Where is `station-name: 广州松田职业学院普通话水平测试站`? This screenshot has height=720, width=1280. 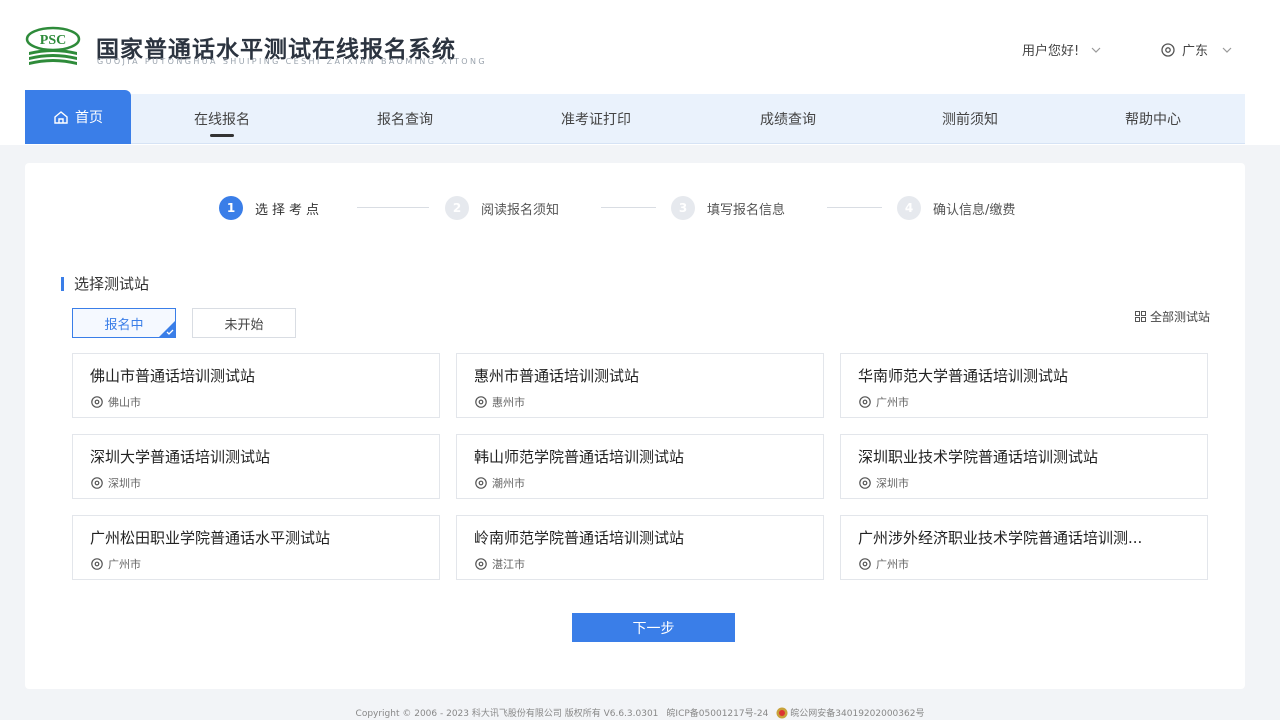
station-name: 广州松田职业学院普通话水平测试站 is located at coordinates (210, 538).